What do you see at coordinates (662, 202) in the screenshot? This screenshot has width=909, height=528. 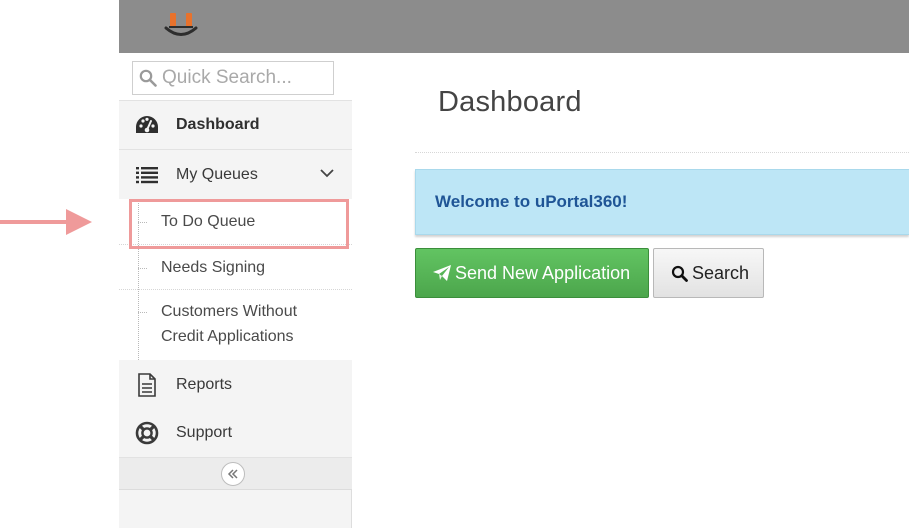 I see `welcome-alert: Welcome to uPortal360!` at bounding box center [662, 202].